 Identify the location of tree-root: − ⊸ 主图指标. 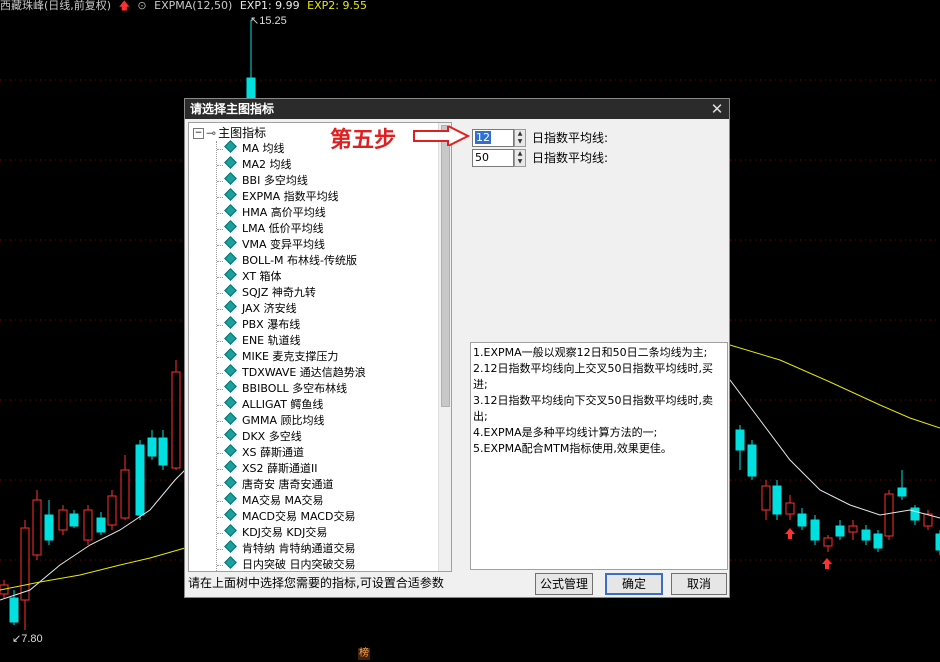
(229, 133).